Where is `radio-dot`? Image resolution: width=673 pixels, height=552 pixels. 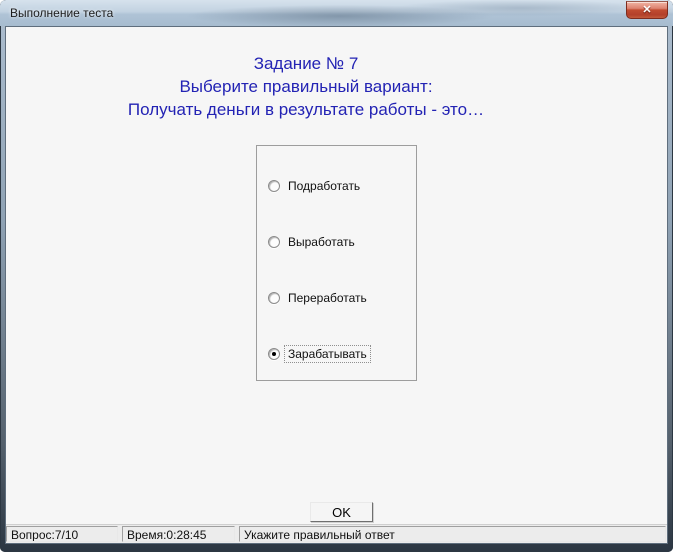
radio-dot is located at coordinates (274, 354).